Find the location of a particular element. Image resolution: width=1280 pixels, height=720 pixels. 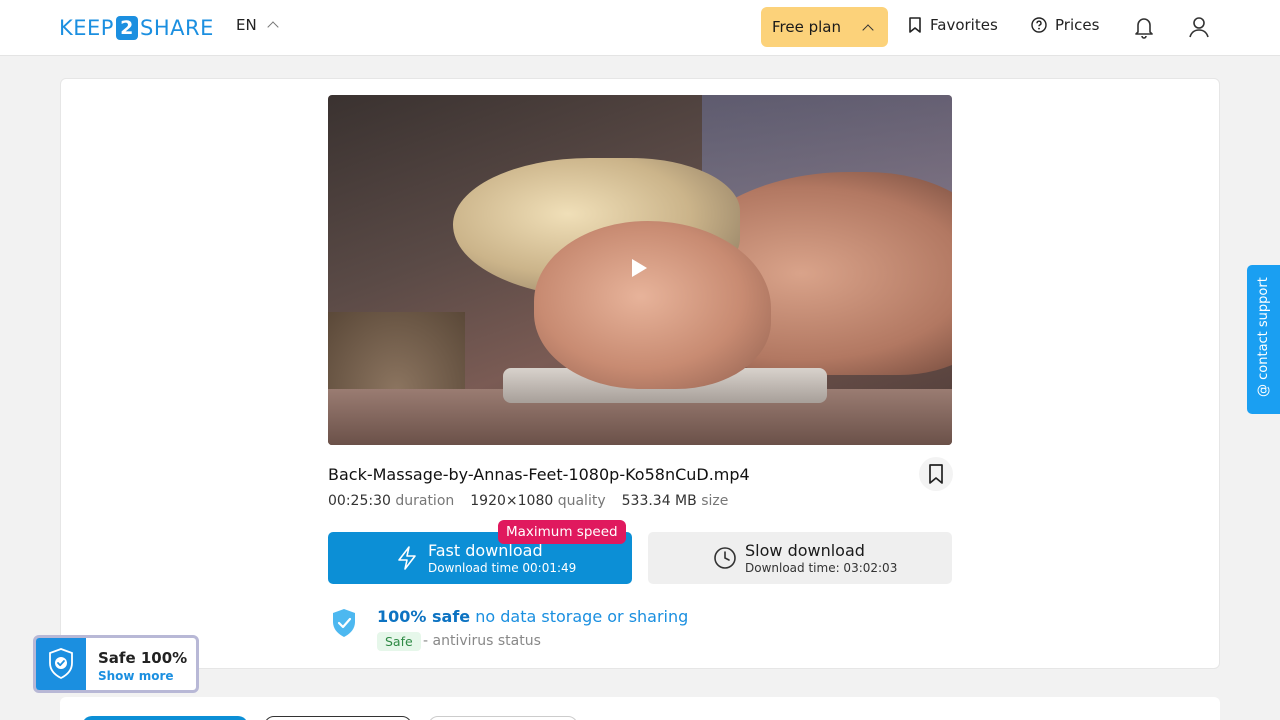

safe-widget-title: Safe 100% is located at coordinates (143, 658).